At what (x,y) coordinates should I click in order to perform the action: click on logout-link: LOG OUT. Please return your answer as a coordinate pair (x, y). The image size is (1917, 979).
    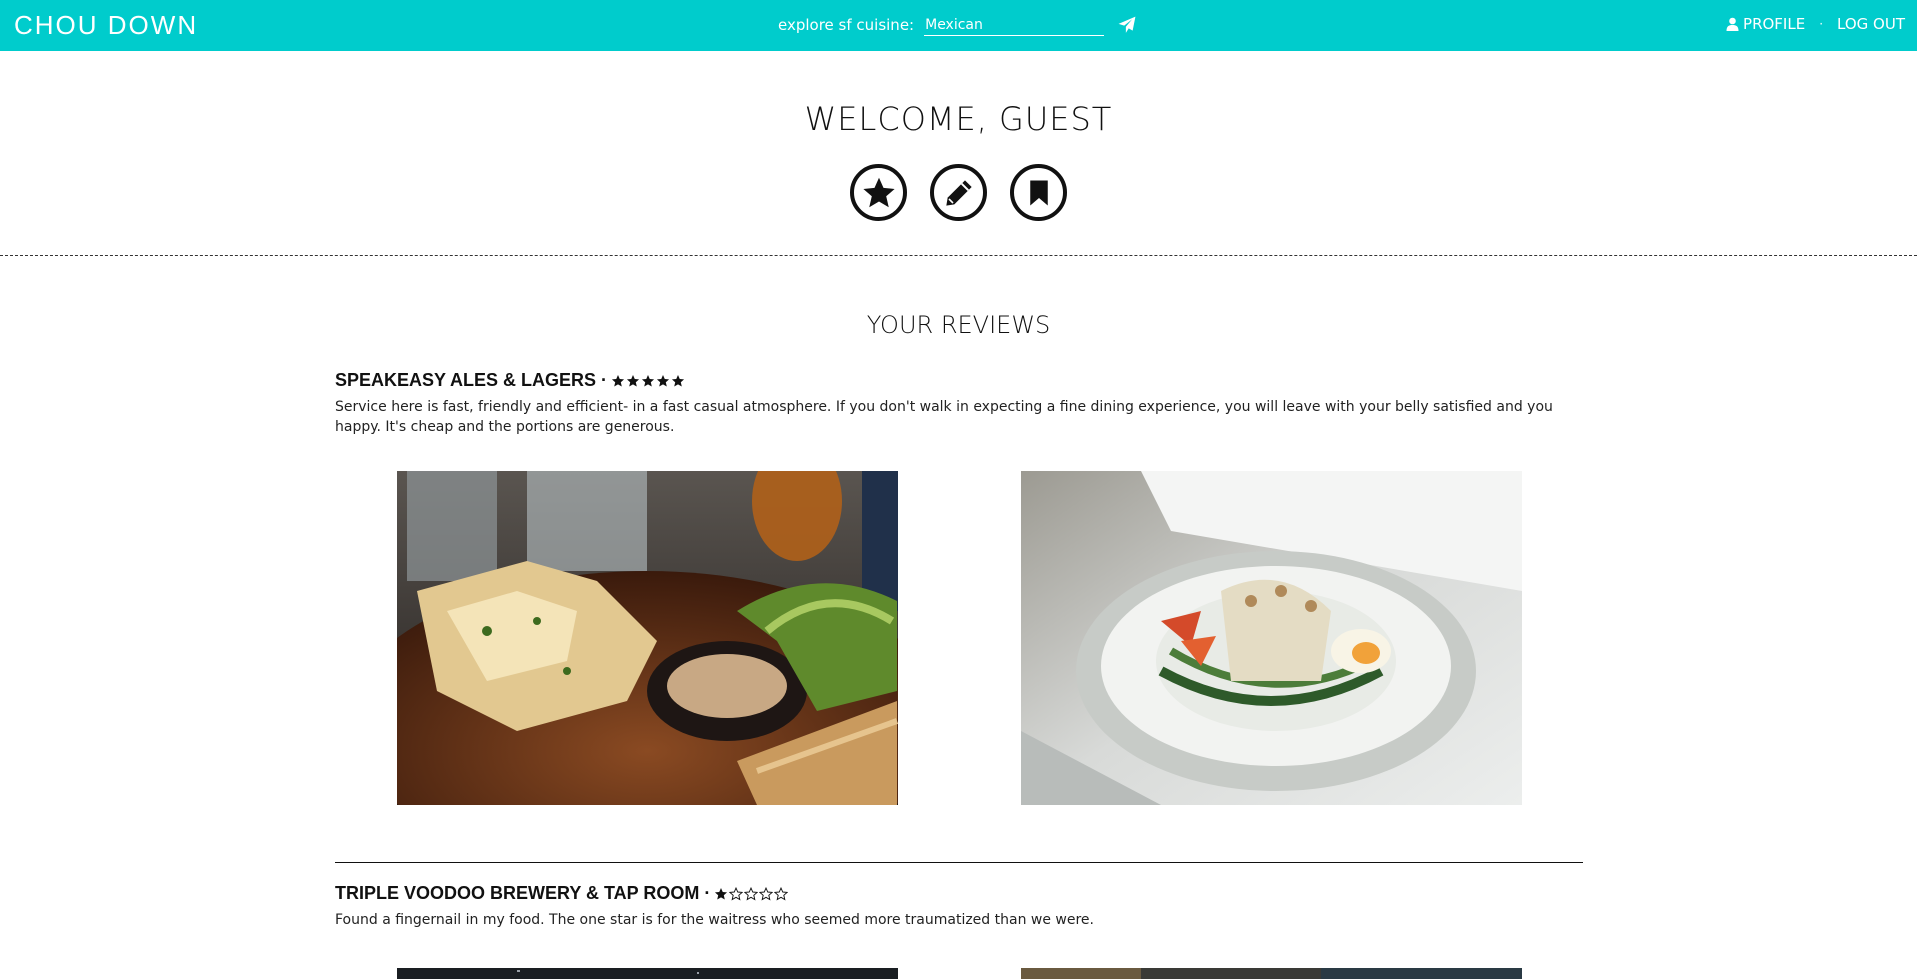
    Looking at the image, I should click on (1871, 24).